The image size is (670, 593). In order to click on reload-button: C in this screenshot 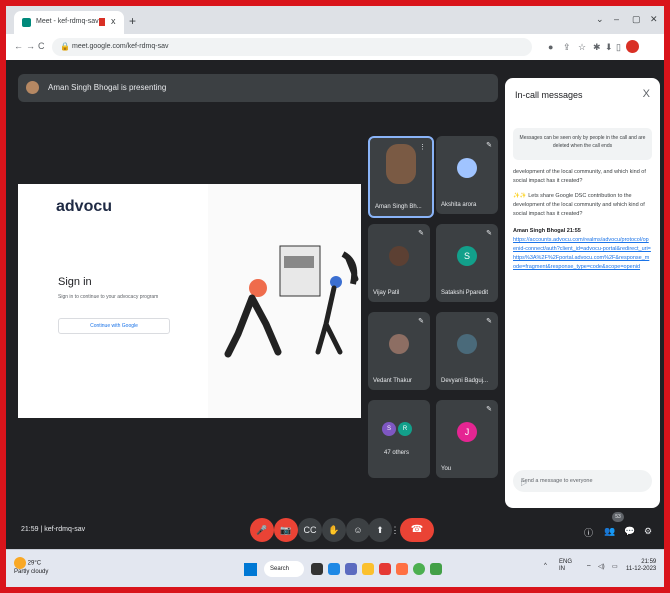, I will do `click(41, 46)`.